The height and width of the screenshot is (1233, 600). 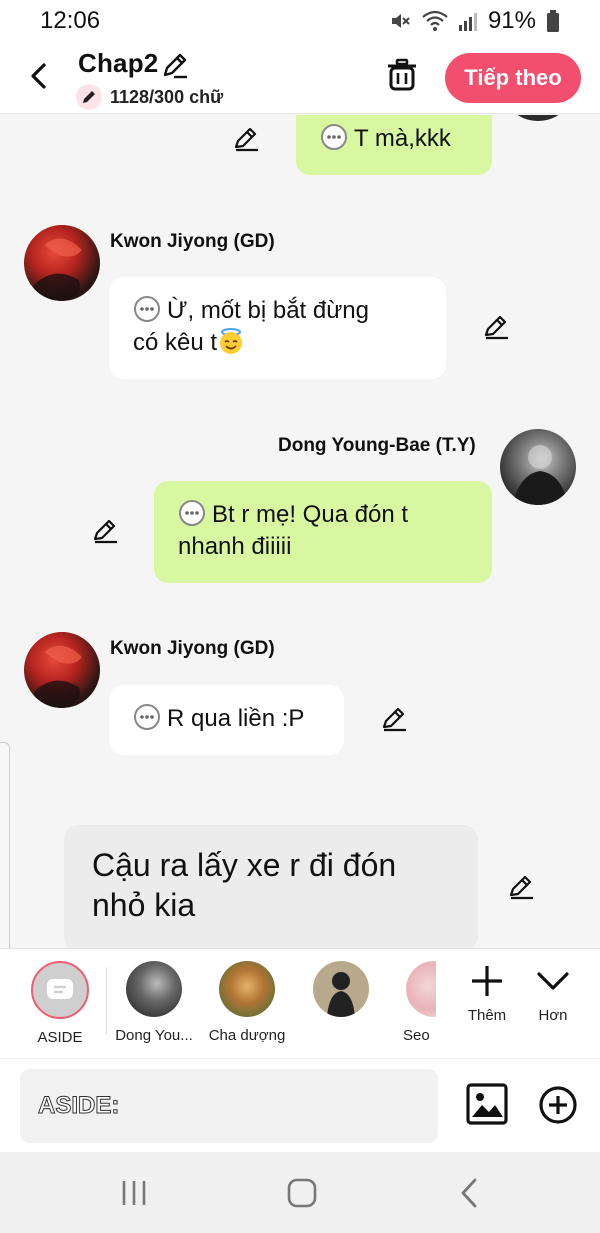 I want to click on character-seo: Seo, so click(x=410, y=1002).